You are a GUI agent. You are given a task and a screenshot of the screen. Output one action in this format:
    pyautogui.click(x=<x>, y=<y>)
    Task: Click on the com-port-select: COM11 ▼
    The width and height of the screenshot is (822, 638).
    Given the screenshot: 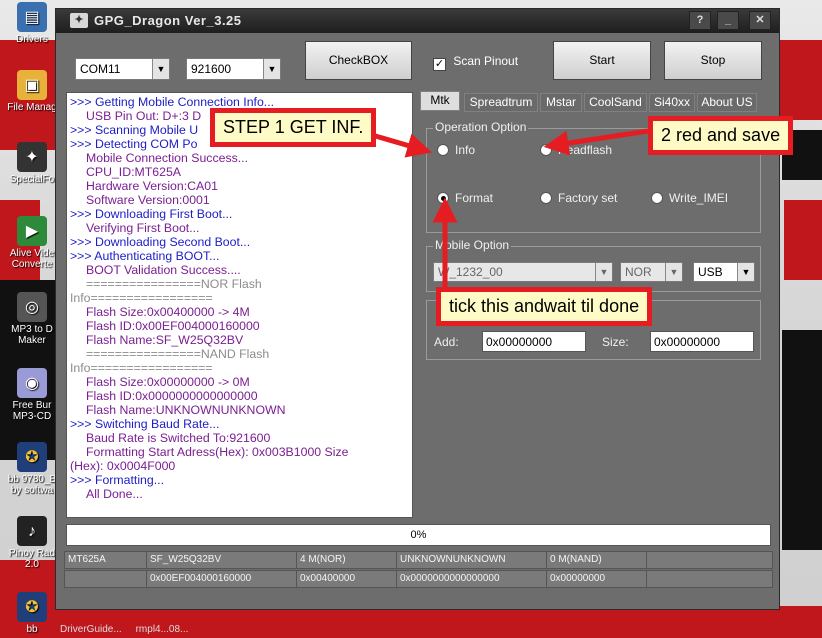 What is the action you would take?
    pyautogui.click(x=122, y=69)
    